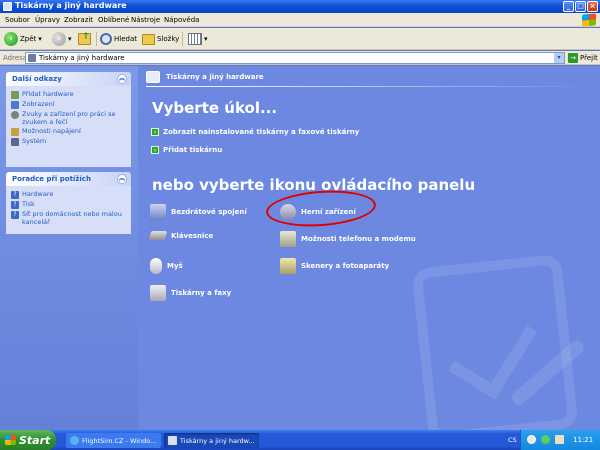  Describe the element at coordinates (68, 141) in the screenshot. I see `sidebar-link-system: Systém` at that location.